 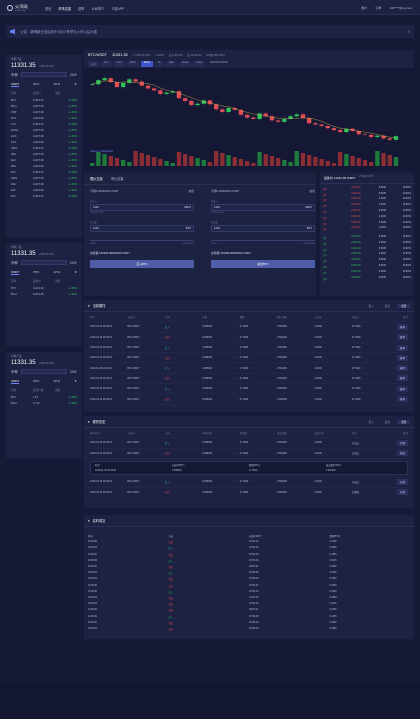 What do you see at coordinates (117, 178) in the screenshot?
I see `tab-market: 市价交易` at bounding box center [117, 178].